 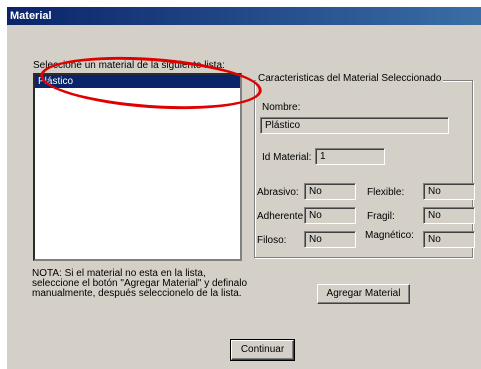 What do you see at coordinates (354, 125) in the screenshot?
I see `name-field: Plástico` at bounding box center [354, 125].